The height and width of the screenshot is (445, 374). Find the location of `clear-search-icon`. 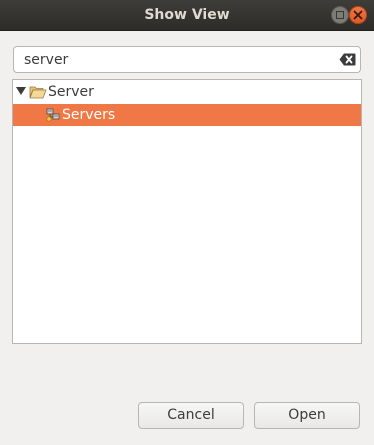

clear-search-icon is located at coordinates (347, 59).